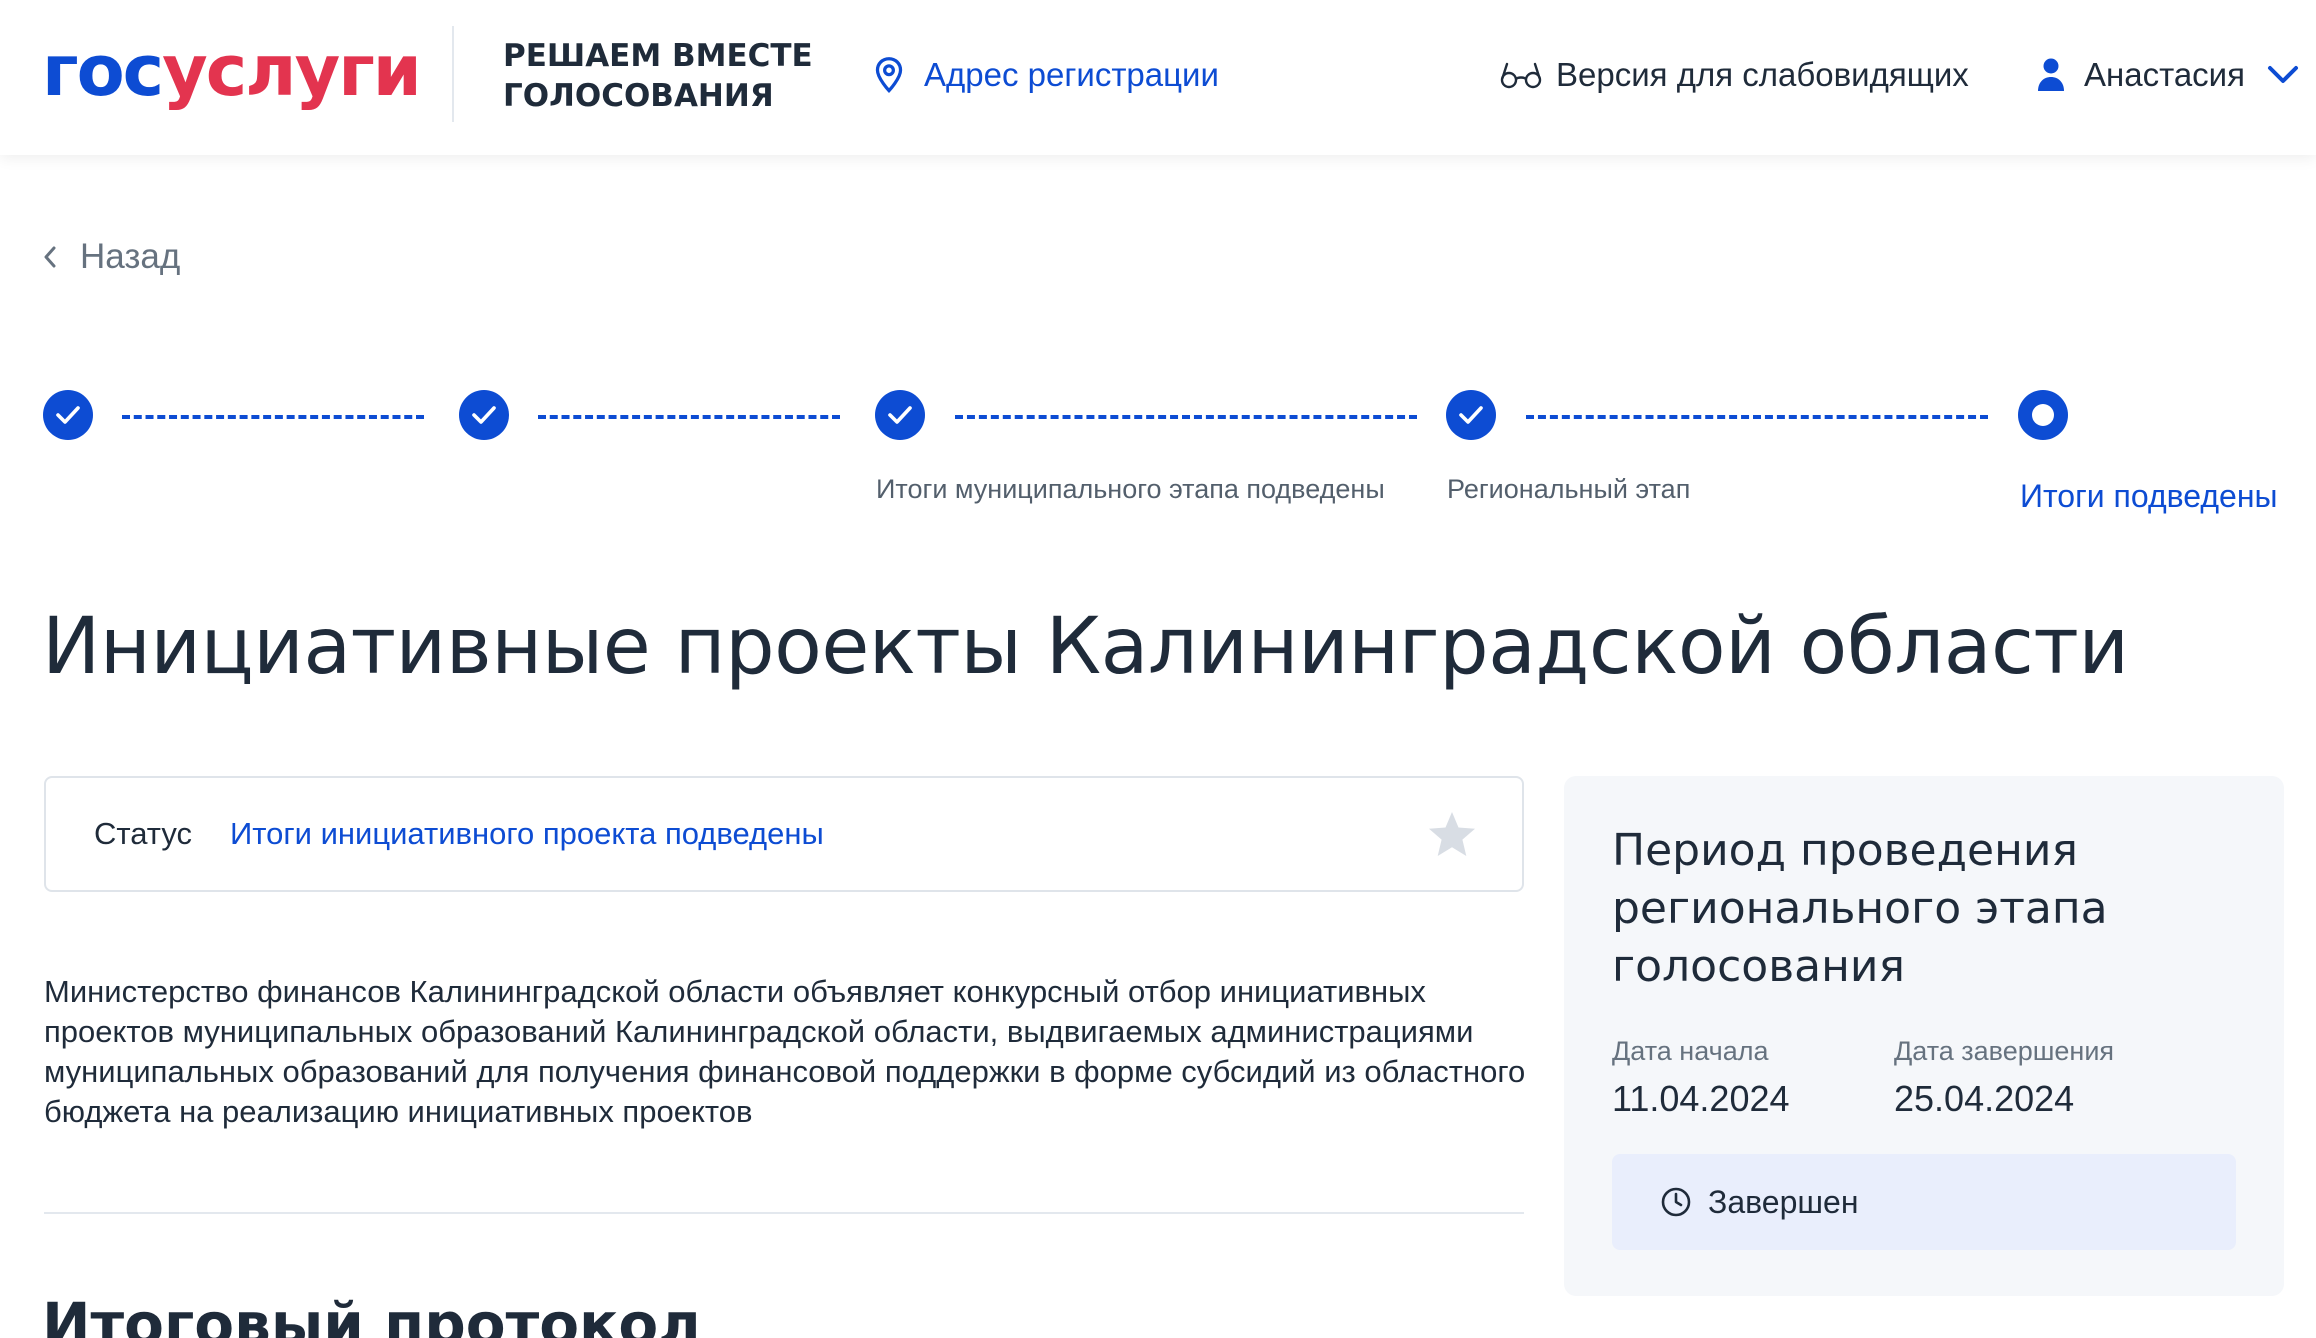 The width and height of the screenshot is (2316, 1338). I want to click on gosuslugi-logo: госуслуги, so click(232, 71).